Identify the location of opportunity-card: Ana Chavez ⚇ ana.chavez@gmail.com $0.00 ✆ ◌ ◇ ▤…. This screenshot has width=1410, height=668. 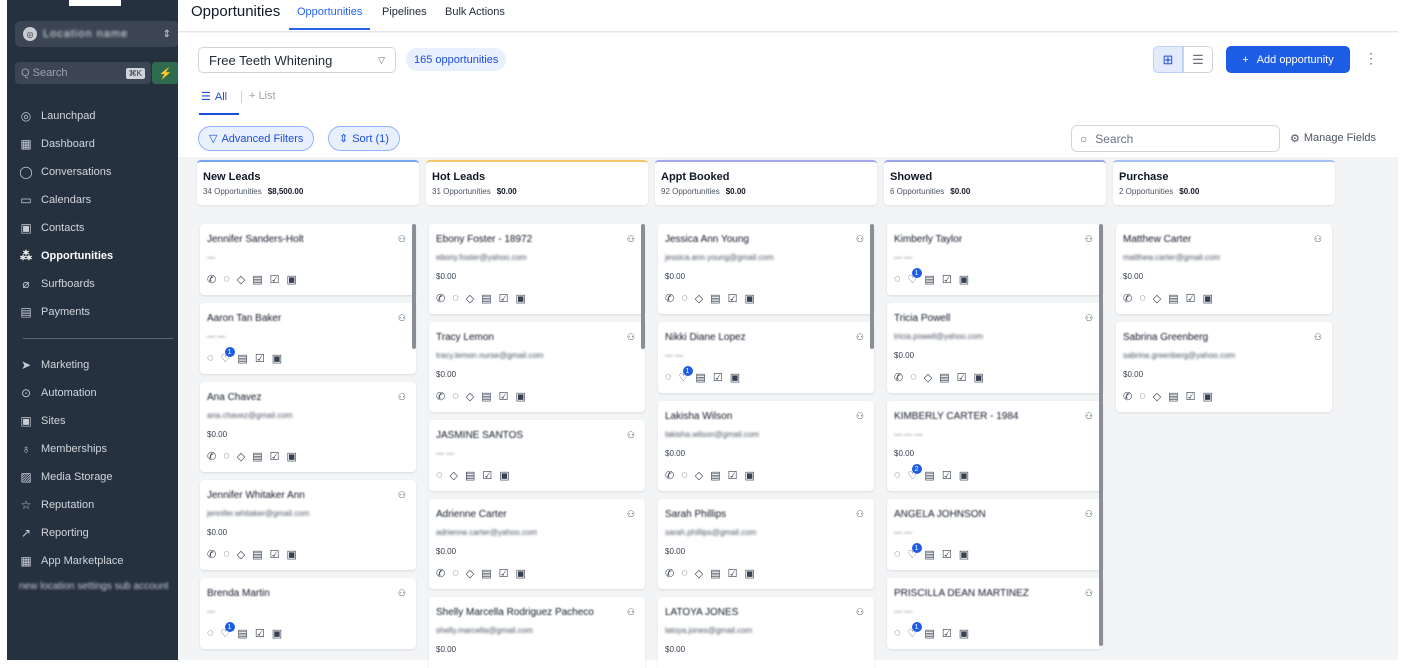
(308, 427).